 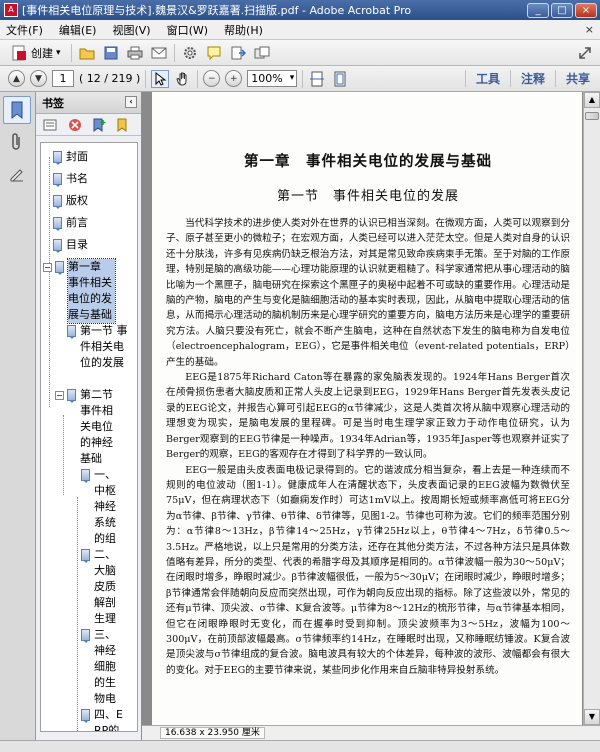 I want to click on bookmark-item: 前言, so click(x=95, y=223).